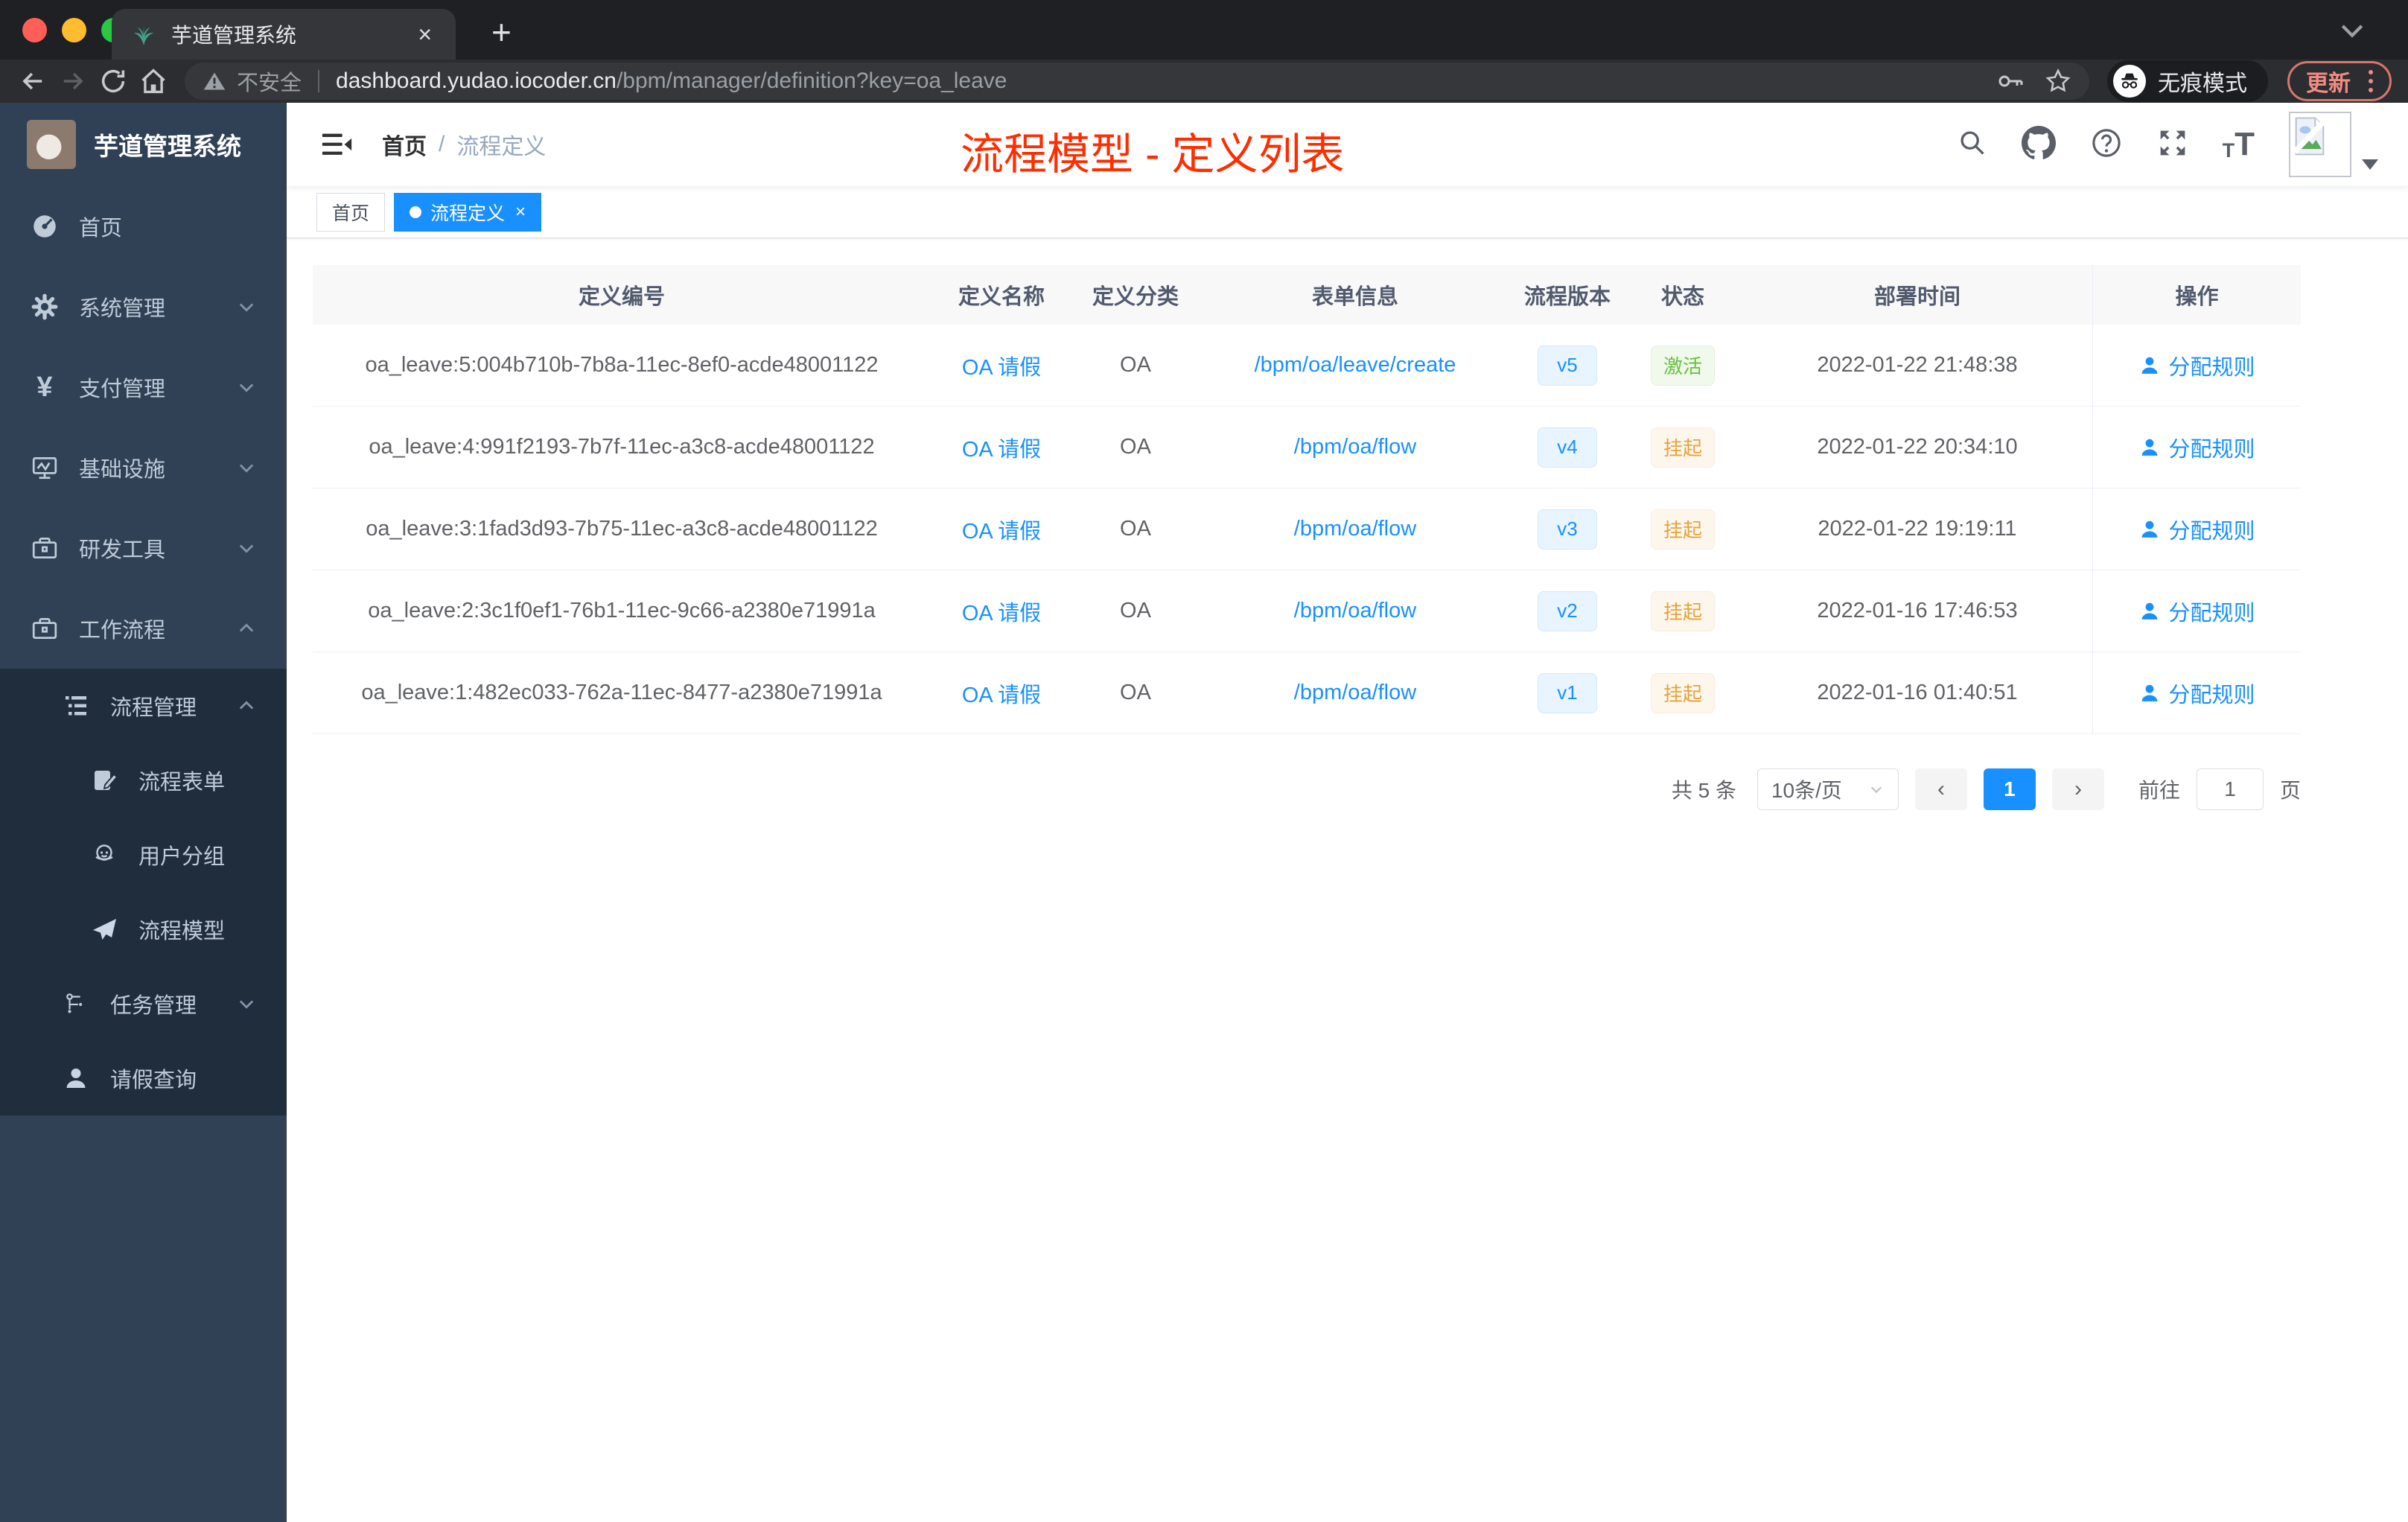  Describe the element at coordinates (143, 35) in the screenshot. I see `site-favicon-sprout-icon` at that location.